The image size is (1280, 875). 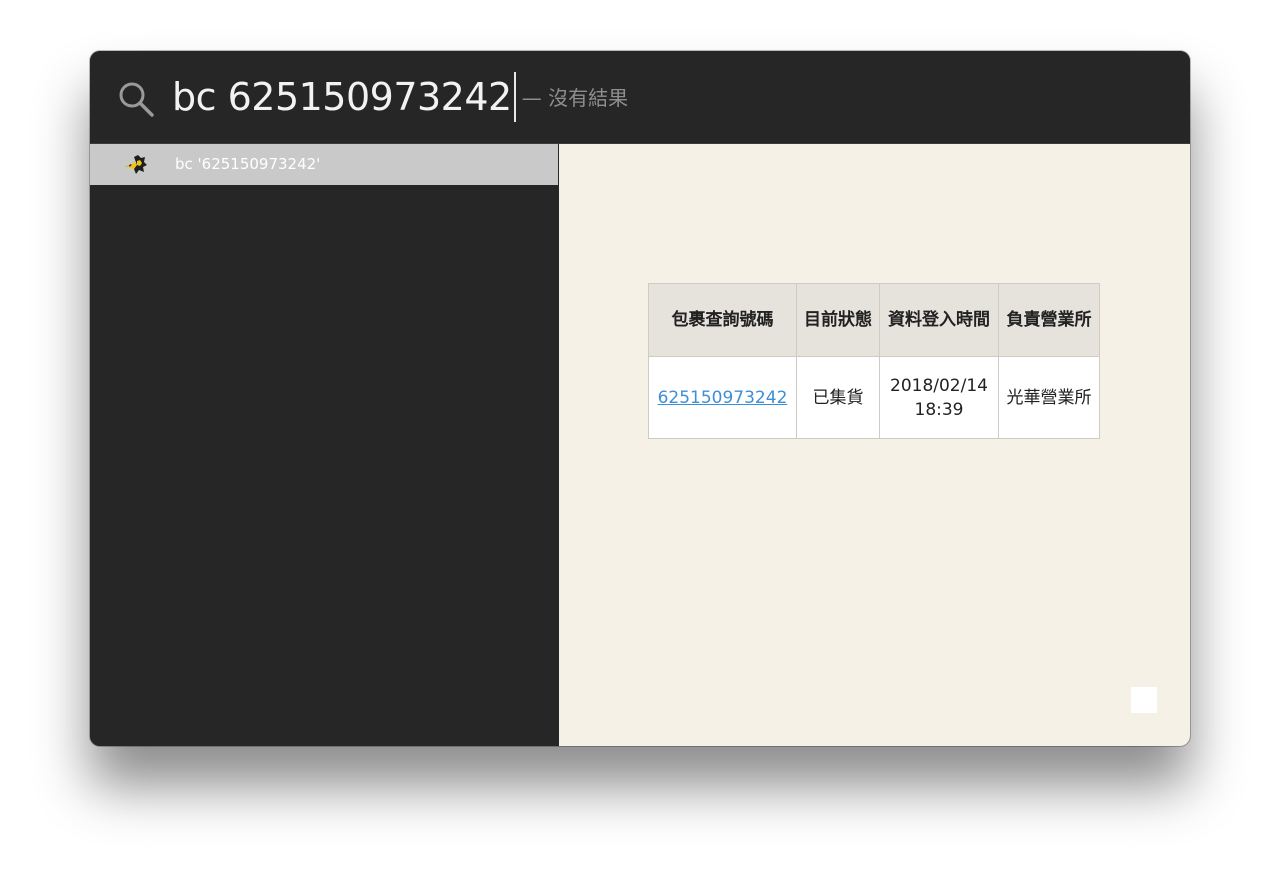 What do you see at coordinates (575, 98) in the screenshot?
I see `no-results-hint: — 沒有結果` at bounding box center [575, 98].